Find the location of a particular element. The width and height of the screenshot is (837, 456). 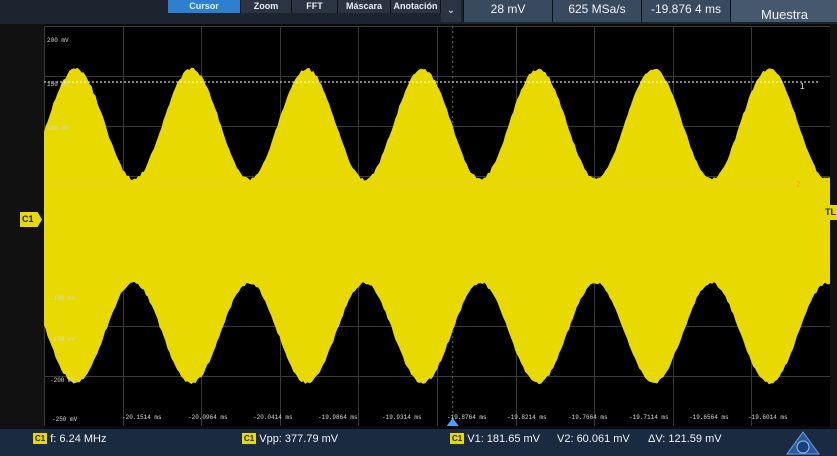

x-tick-label: -20.0964 ms is located at coordinates (208, 417).